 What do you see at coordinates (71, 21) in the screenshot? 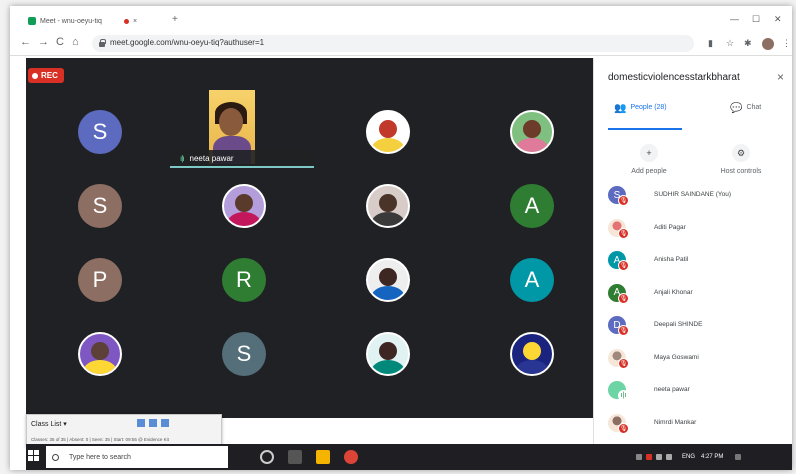
I see `browser-tab-title: Meet - wnu-oeyu-tiq` at bounding box center [71, 21].